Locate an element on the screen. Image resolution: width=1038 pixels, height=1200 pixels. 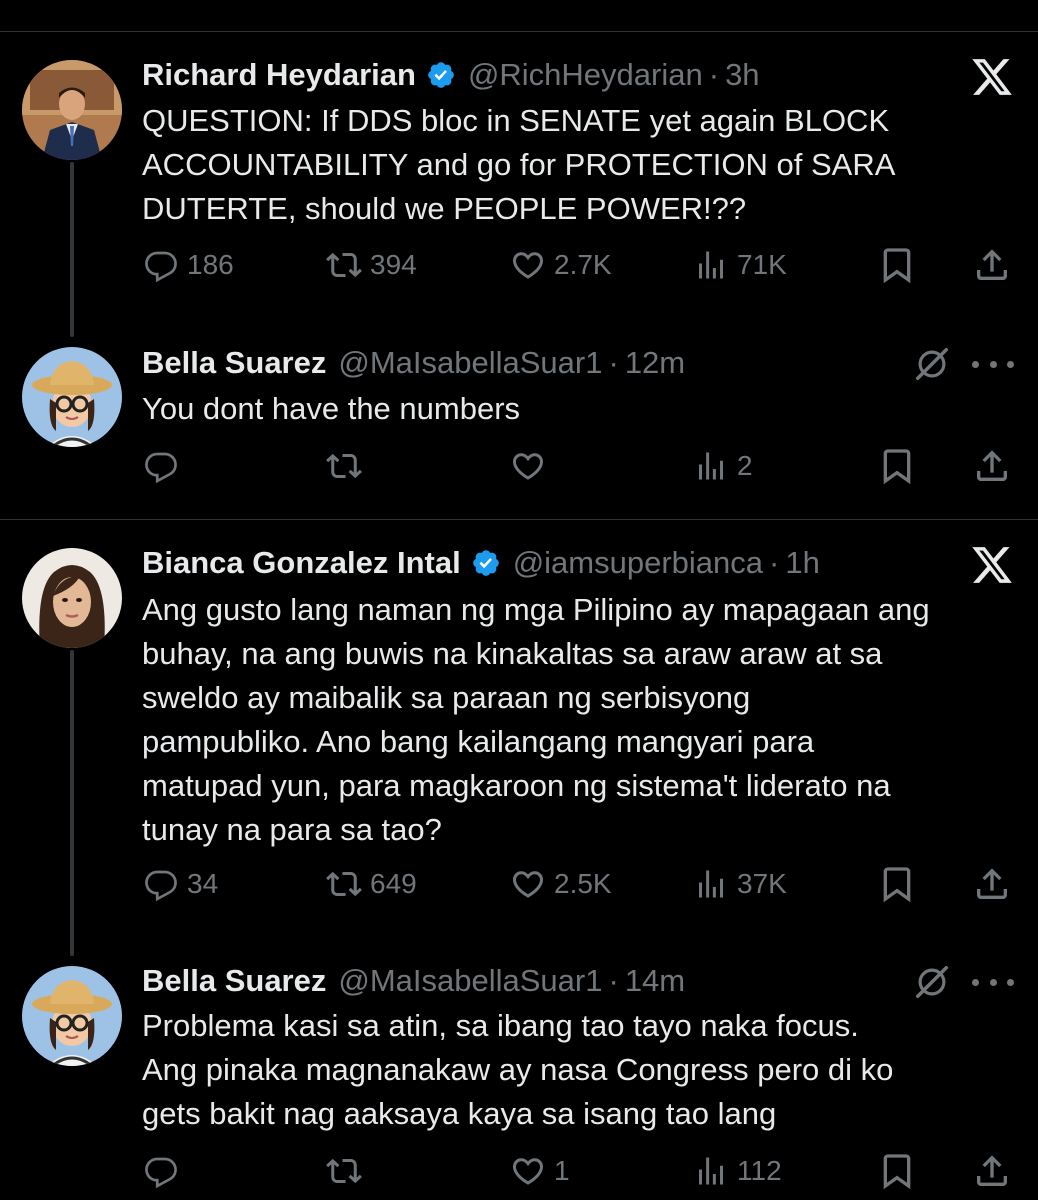
views-count: 71K is located at coordinates (762, 264).